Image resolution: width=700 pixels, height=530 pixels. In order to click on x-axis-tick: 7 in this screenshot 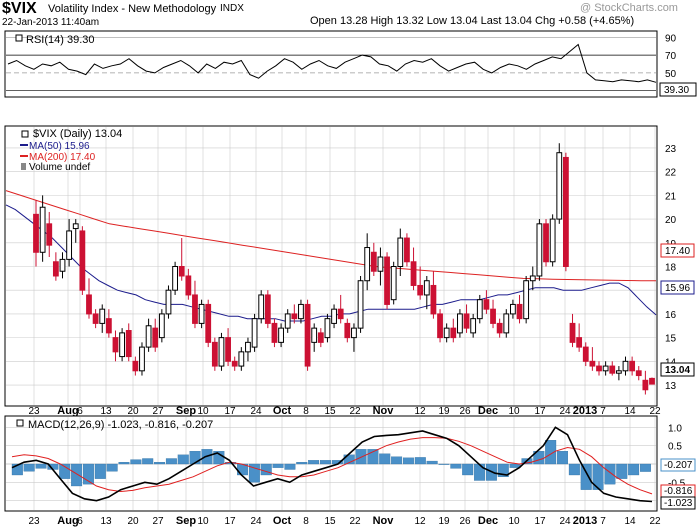, I will do `click(603, 411)`.